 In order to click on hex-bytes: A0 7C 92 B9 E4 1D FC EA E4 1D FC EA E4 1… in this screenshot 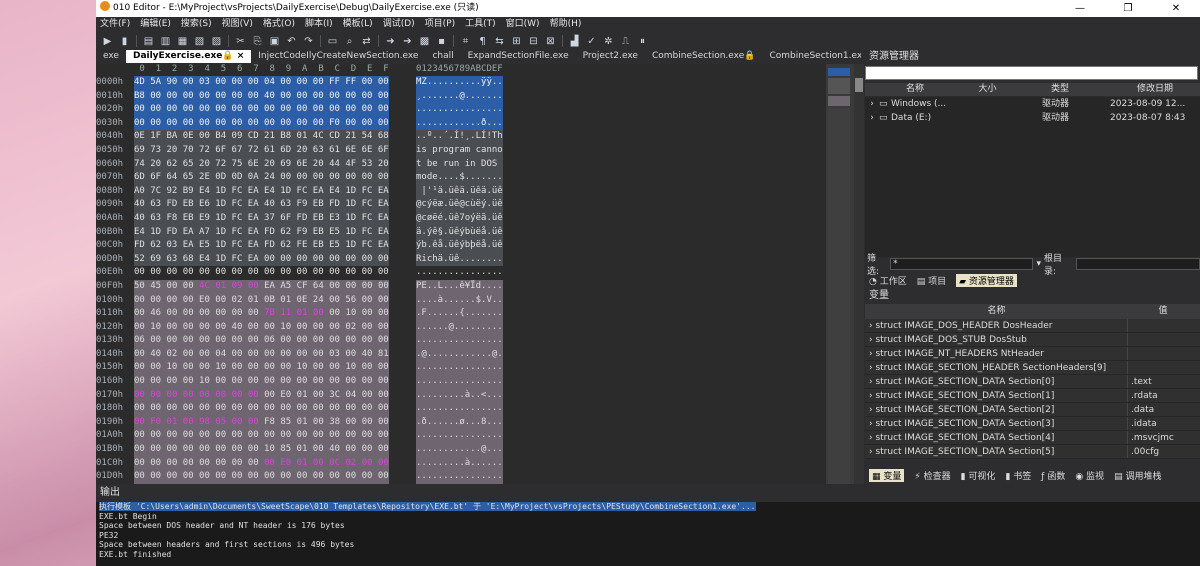, I will do `click(261, 191)`.